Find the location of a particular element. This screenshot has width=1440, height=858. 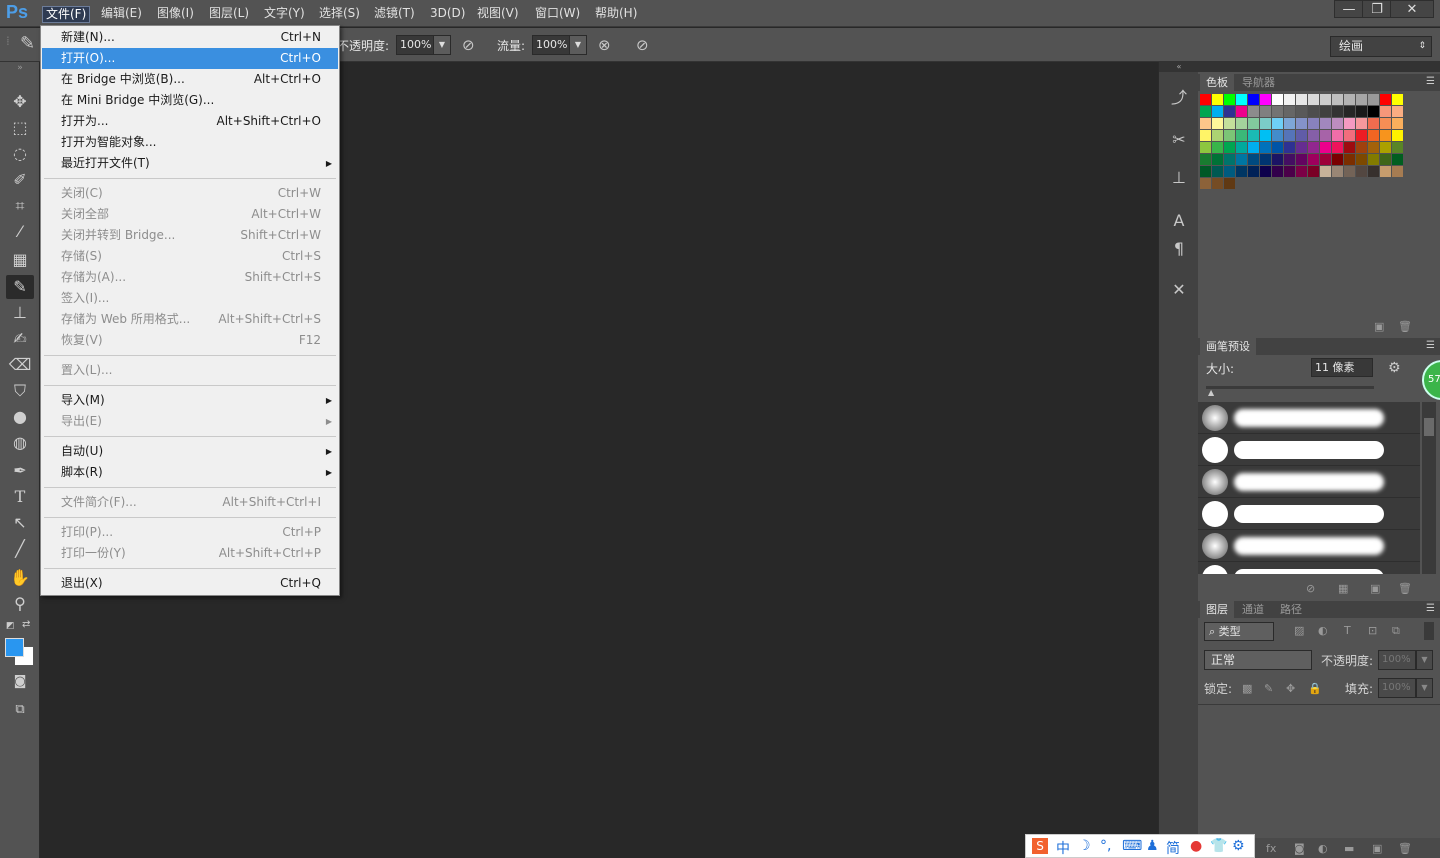

tab-paths: 路径 is located at coordinates (1291, 609).